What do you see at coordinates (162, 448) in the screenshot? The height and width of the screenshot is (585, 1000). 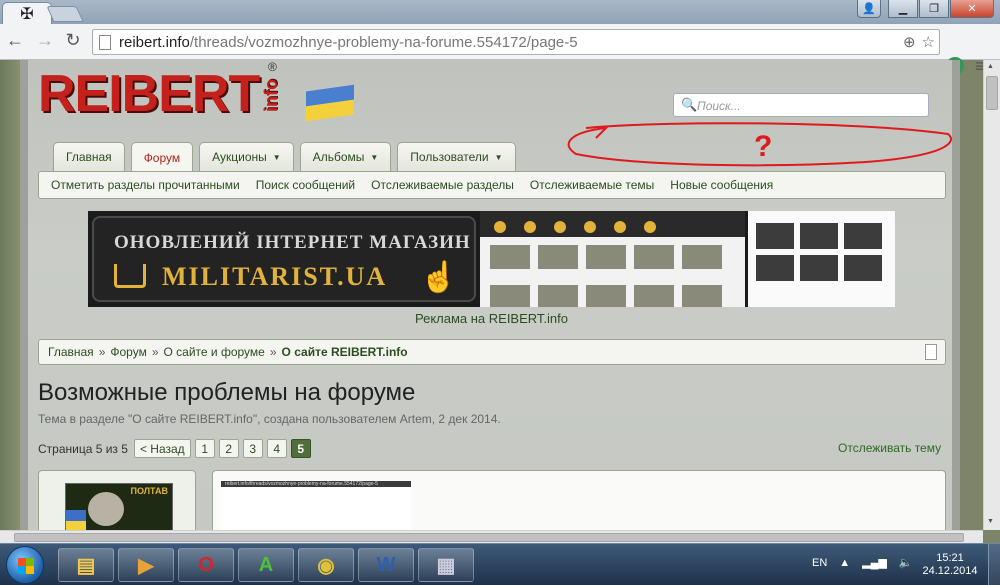 I see `prev-page-button: < Назад` at bounding box center [162, 448].